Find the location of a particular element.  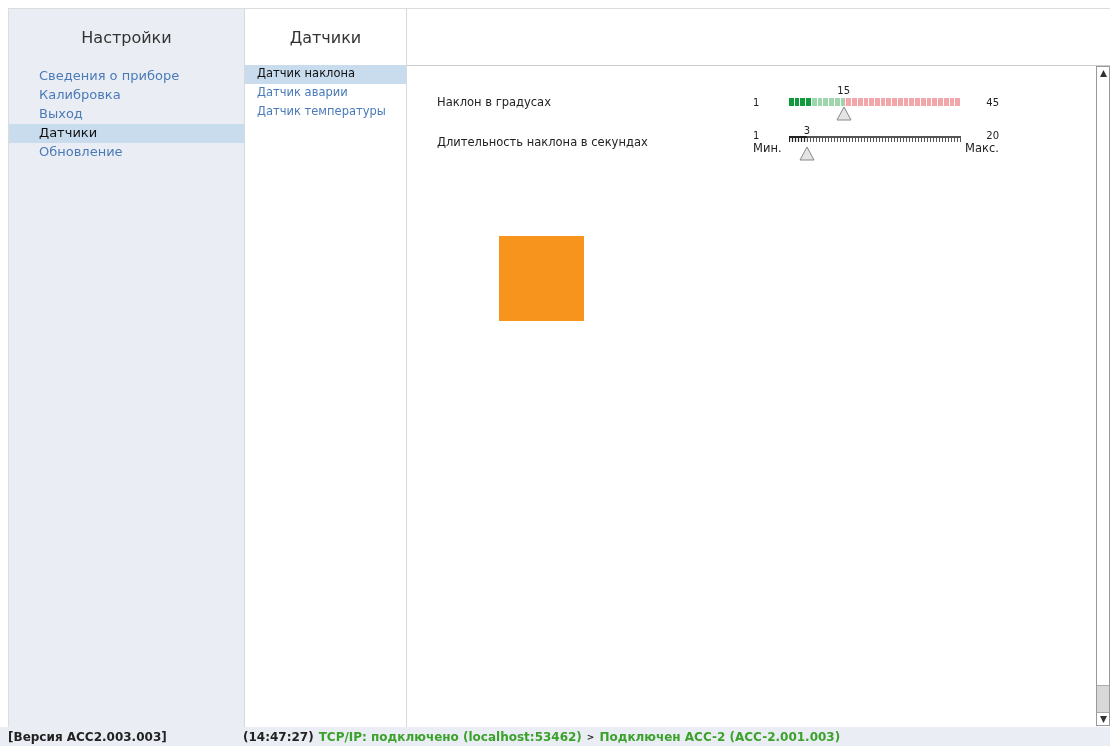

slider-thumb is located at coordinates (807, 153).